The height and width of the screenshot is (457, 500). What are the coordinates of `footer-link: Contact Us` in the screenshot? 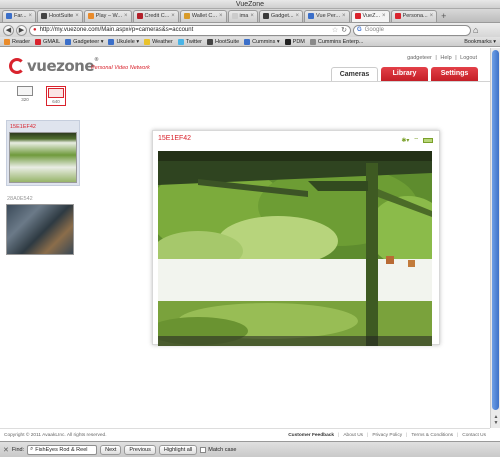 It's located at (474, 435).